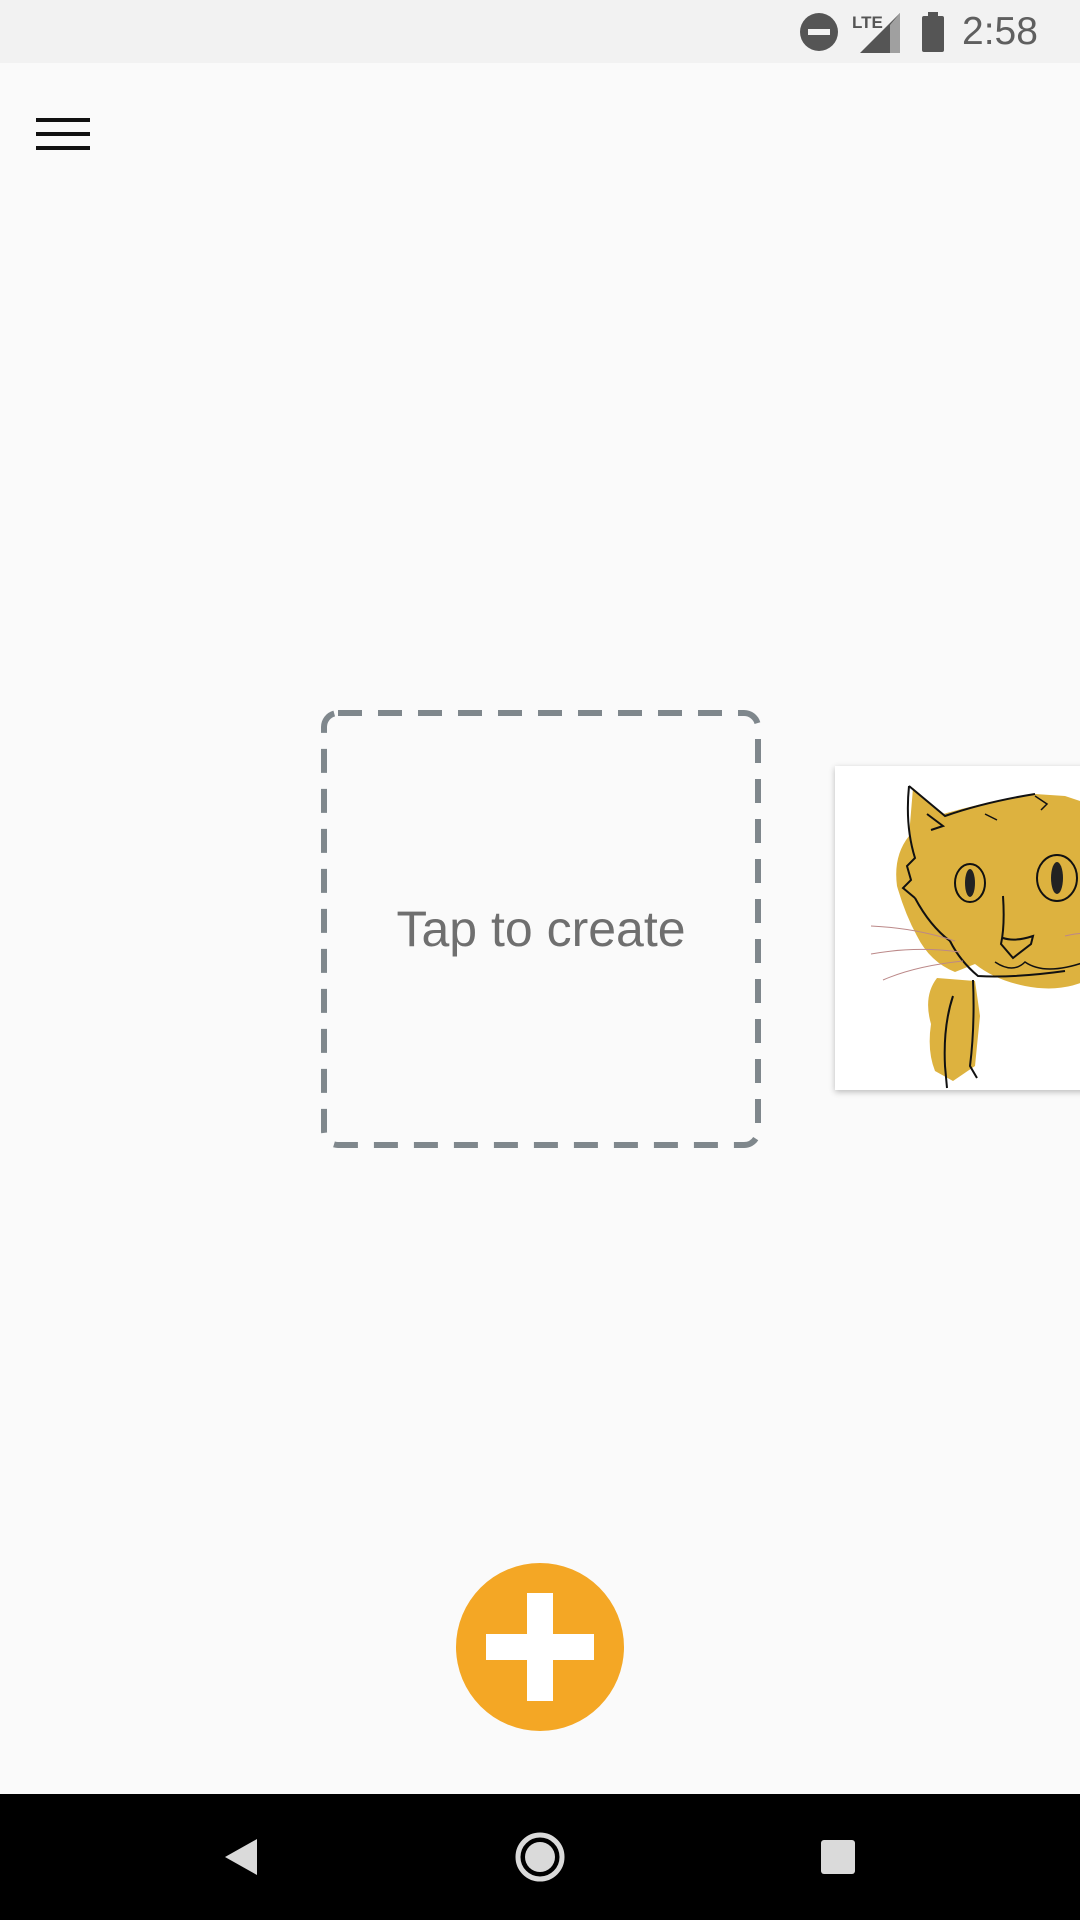 The width and height of the screenshot is (1080, 1920). I want to click on home-icon, so click(540, 1857).